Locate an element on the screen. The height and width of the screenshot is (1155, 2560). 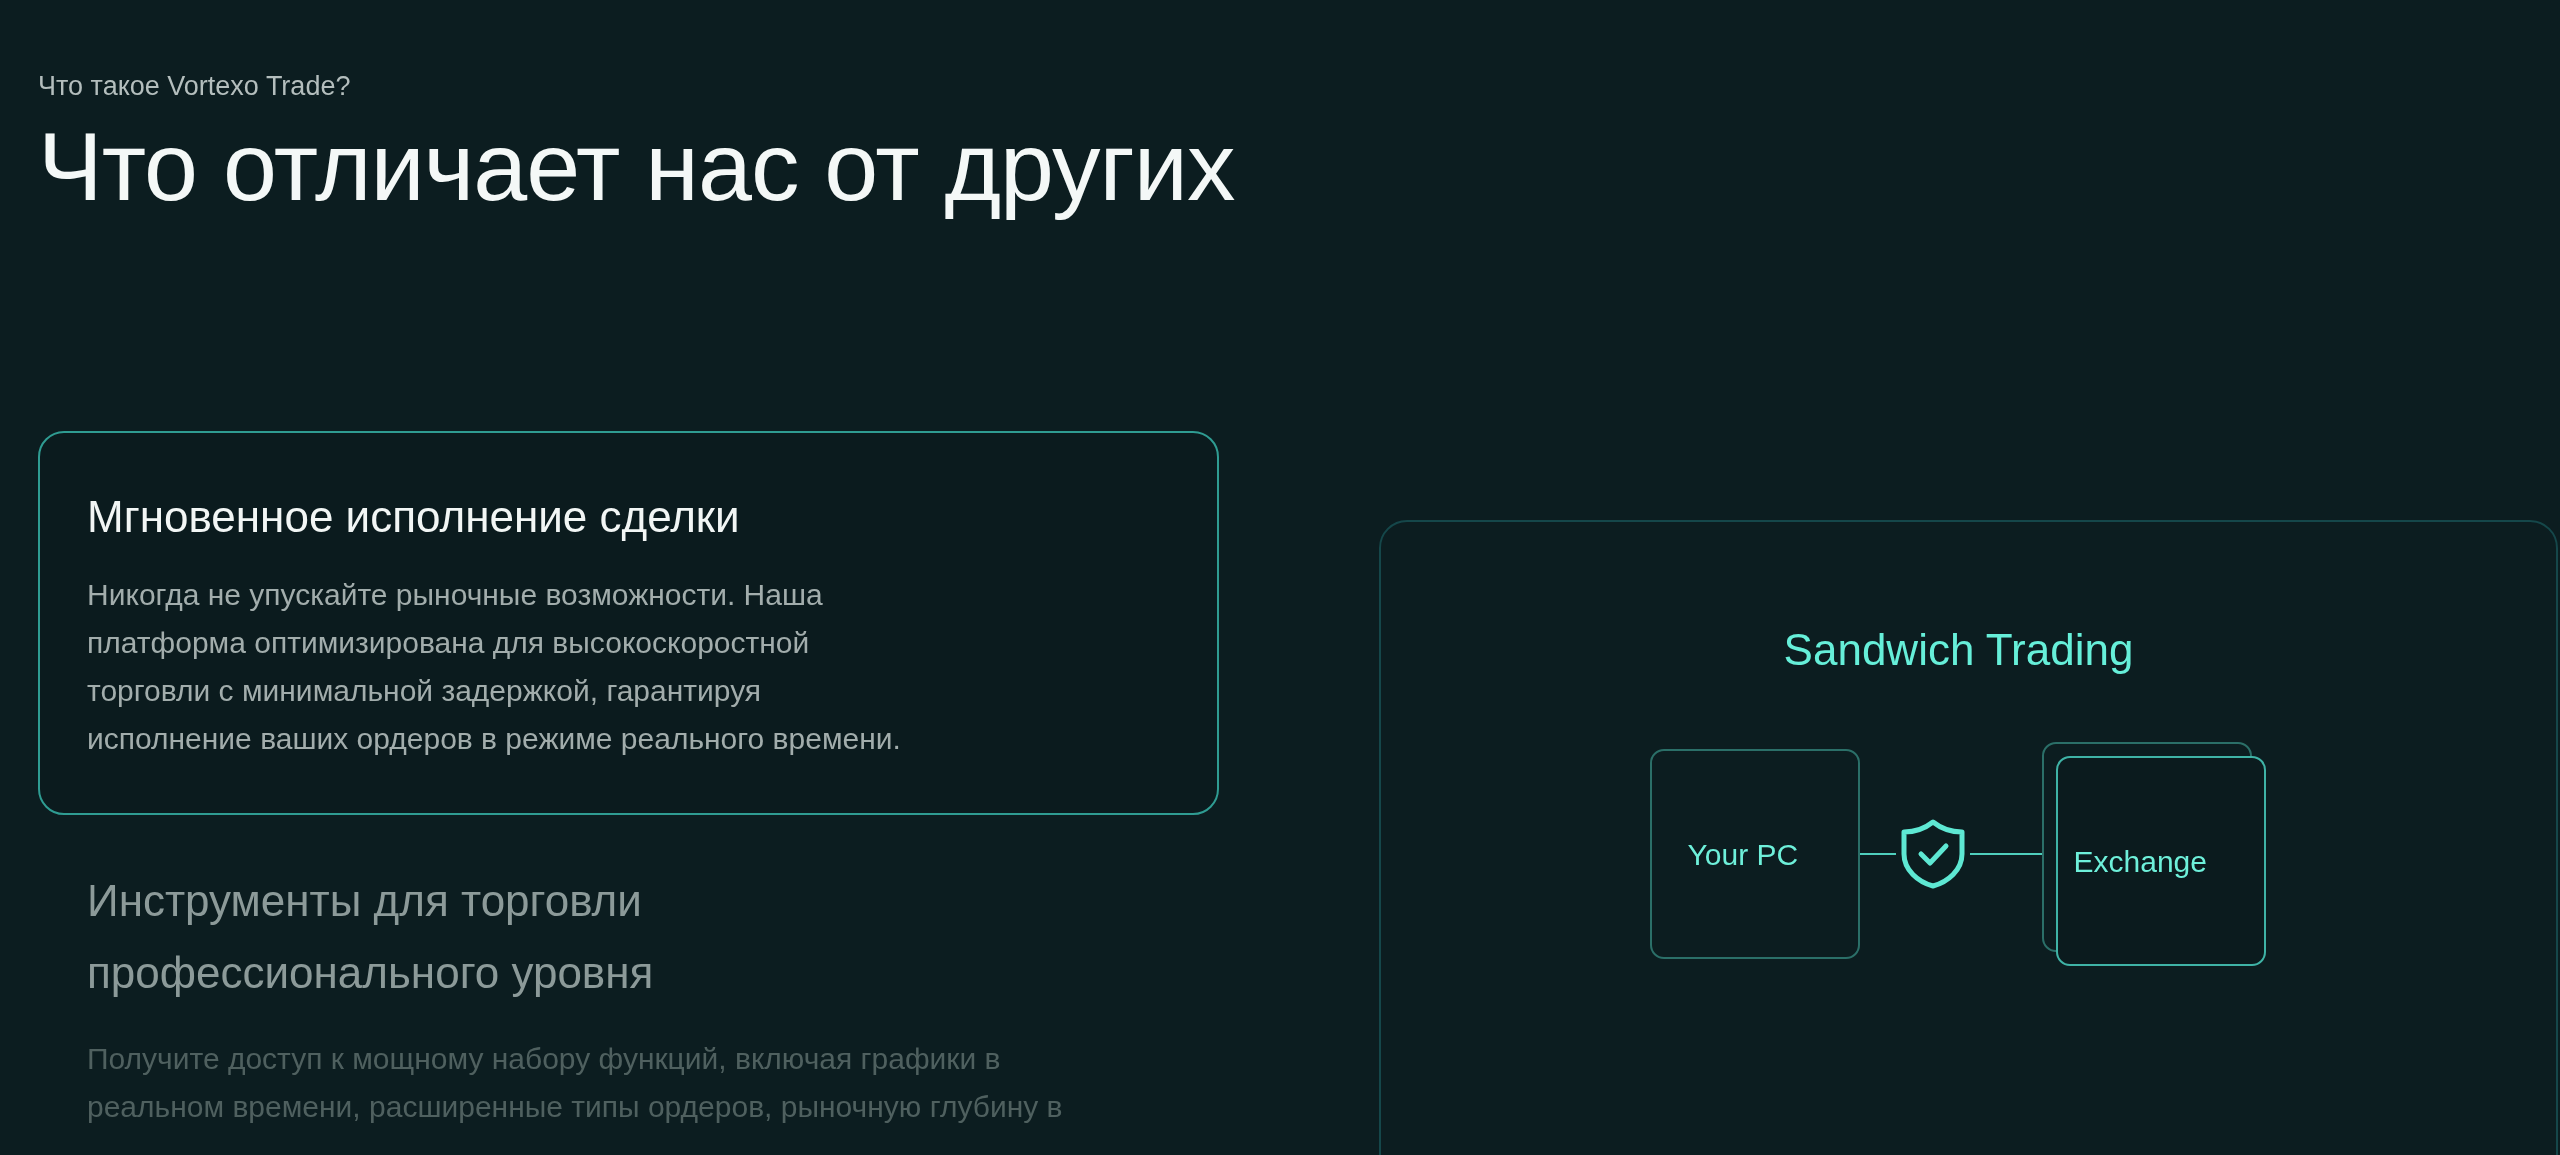
node-label: Your PC is located at coordinates (1743, 854).